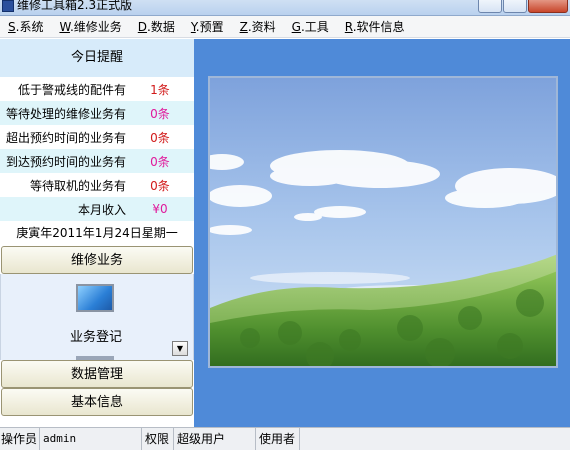  I want to click on reminder-row-due: 到达预约时间的业务有 0条, so click(97, 161).